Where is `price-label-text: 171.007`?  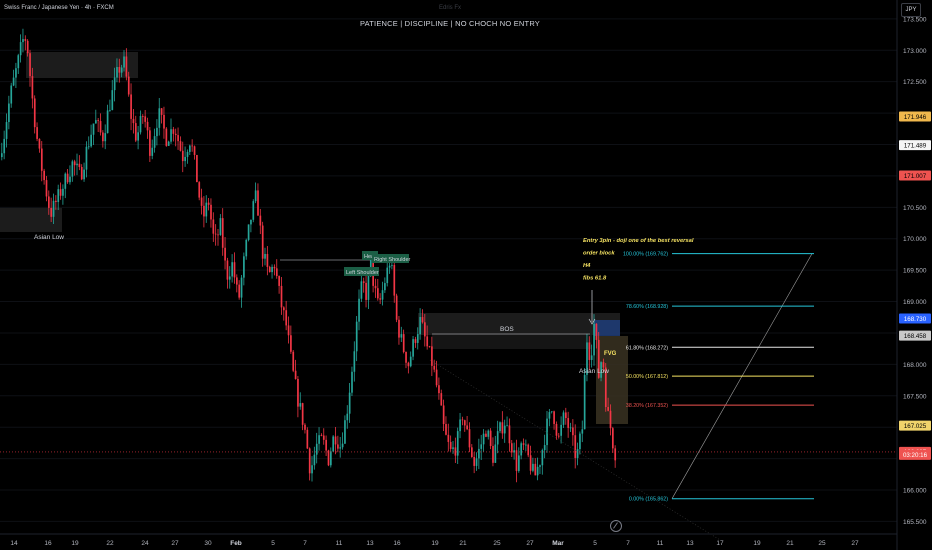 price-label-text: 171.007 is located at coordinates (915, 176).